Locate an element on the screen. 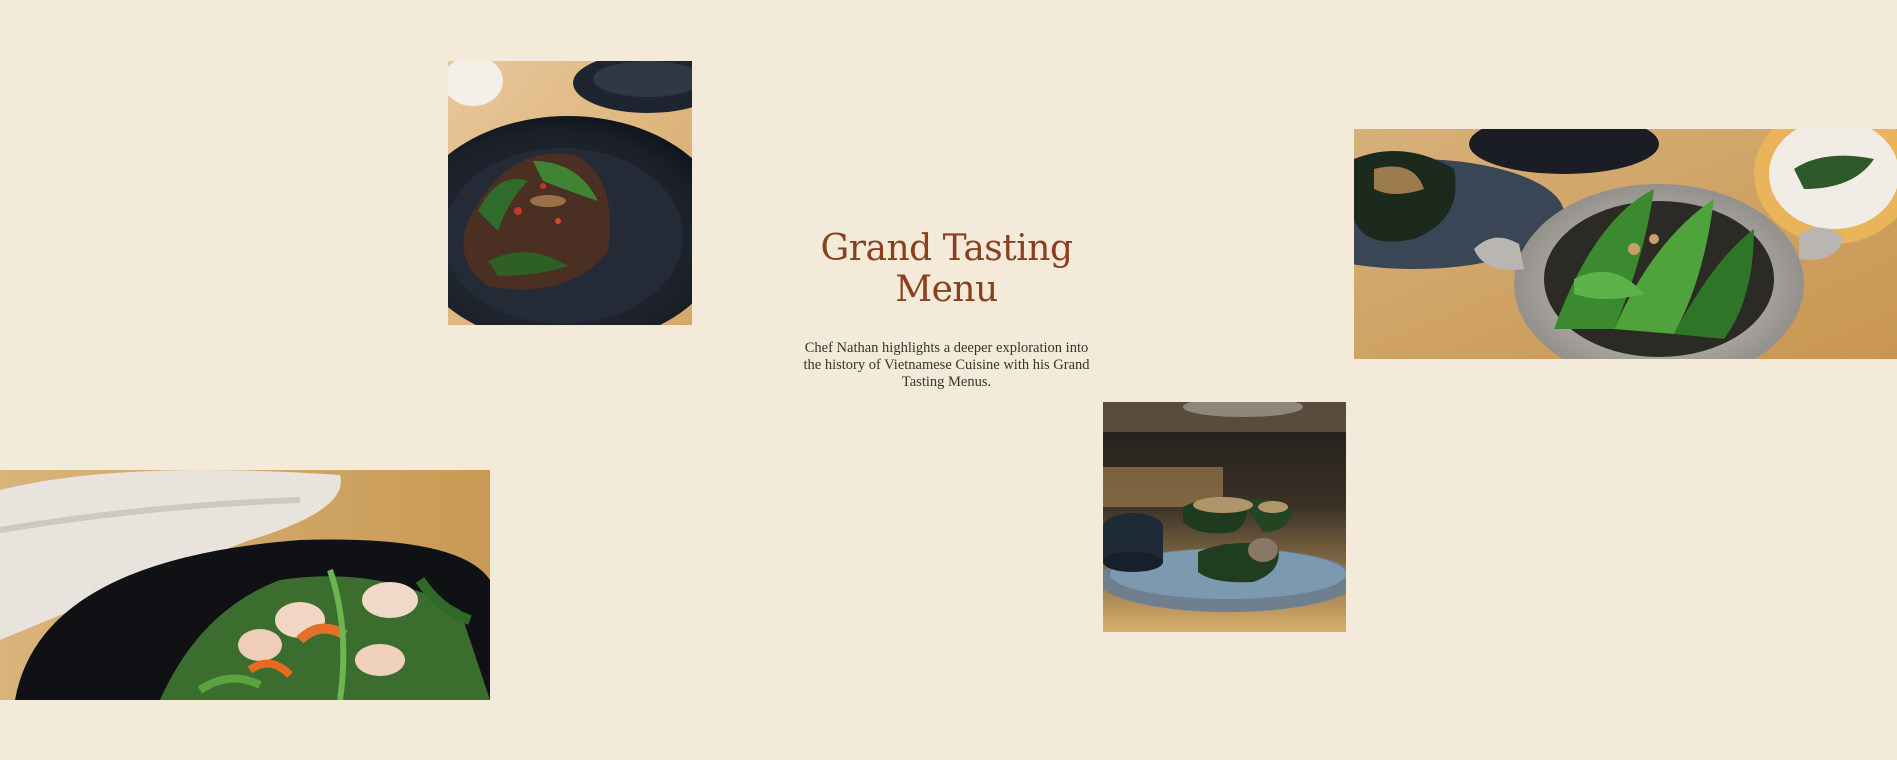 The image size is (1897, 760). food-photo-herb-salad is located at coordinates (1625, 244).